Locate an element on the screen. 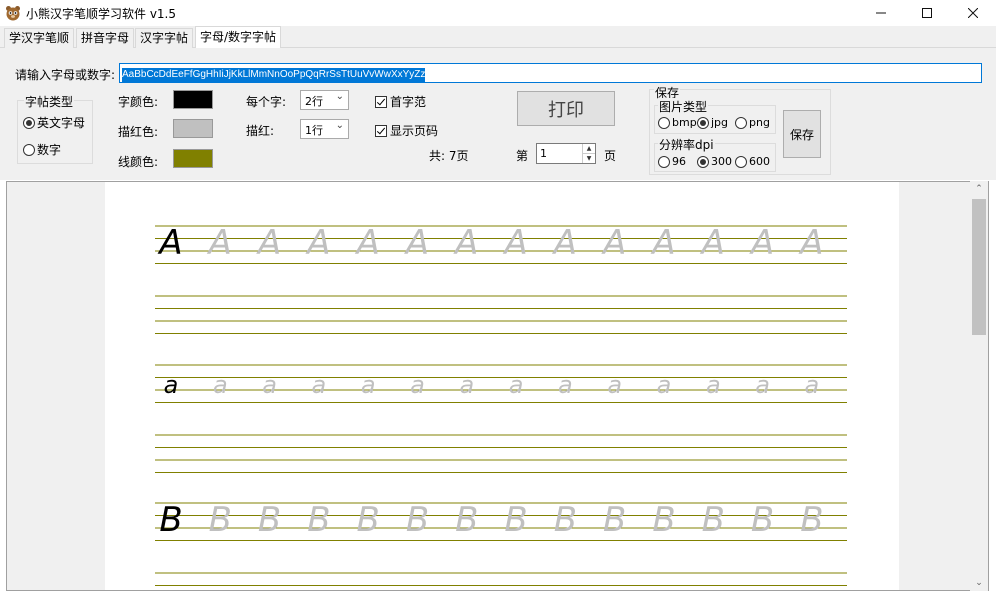 The width and height of the screenshot is (996, 599). image-png-radio: png is located at coordinates (752, 122).